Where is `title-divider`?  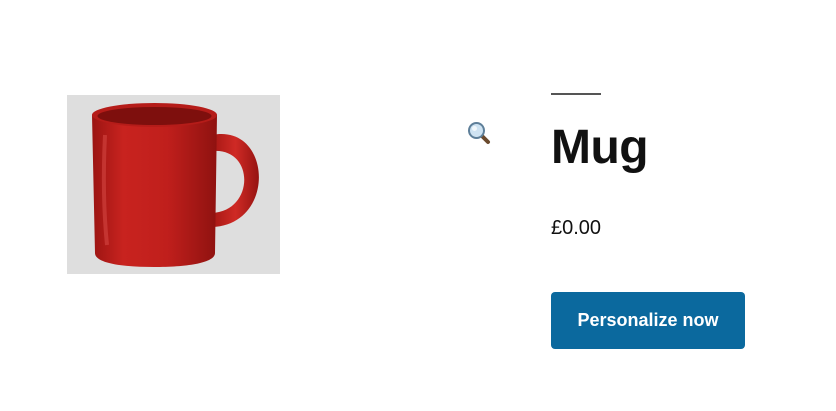 title-divider is located at coordinates (576, 94).